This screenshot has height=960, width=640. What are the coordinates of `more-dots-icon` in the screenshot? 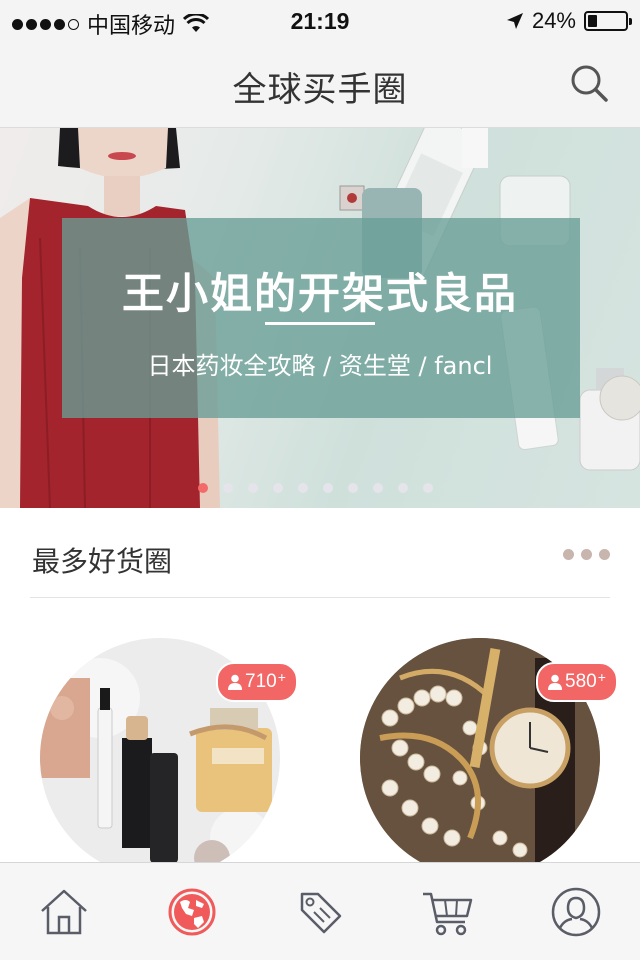 It's located at (586, 554).